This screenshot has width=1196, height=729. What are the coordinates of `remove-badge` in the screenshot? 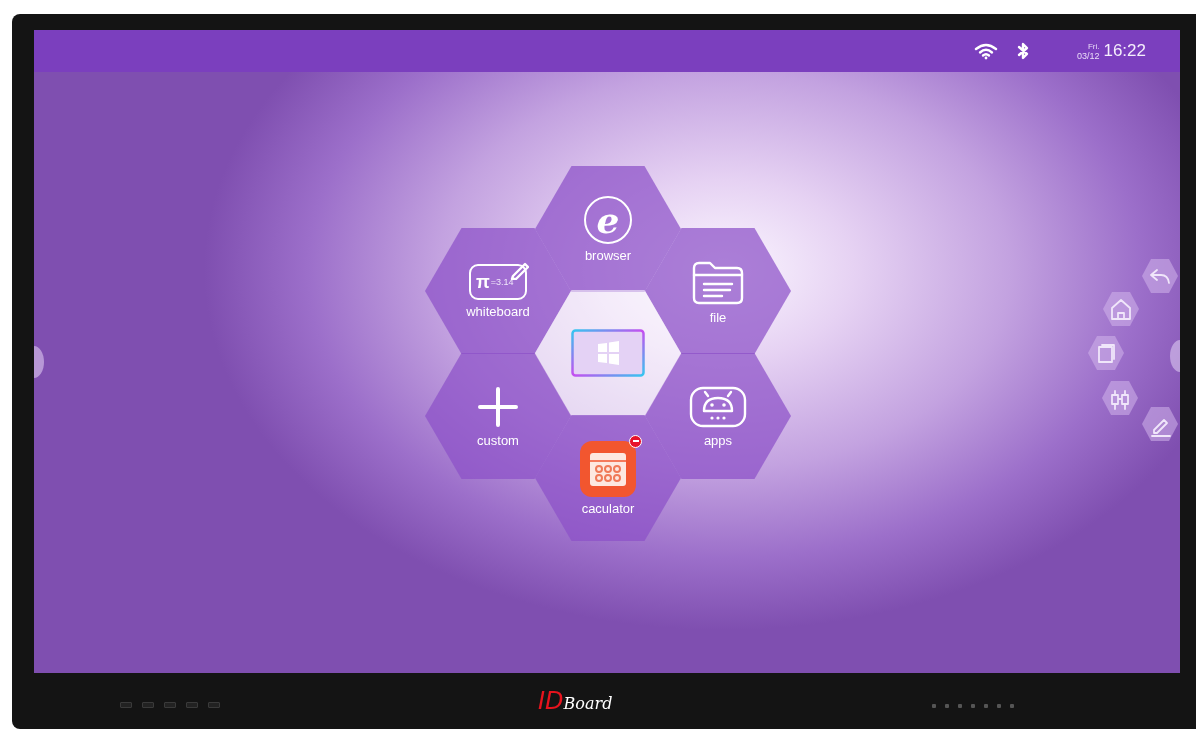 It's located at (635, 441).